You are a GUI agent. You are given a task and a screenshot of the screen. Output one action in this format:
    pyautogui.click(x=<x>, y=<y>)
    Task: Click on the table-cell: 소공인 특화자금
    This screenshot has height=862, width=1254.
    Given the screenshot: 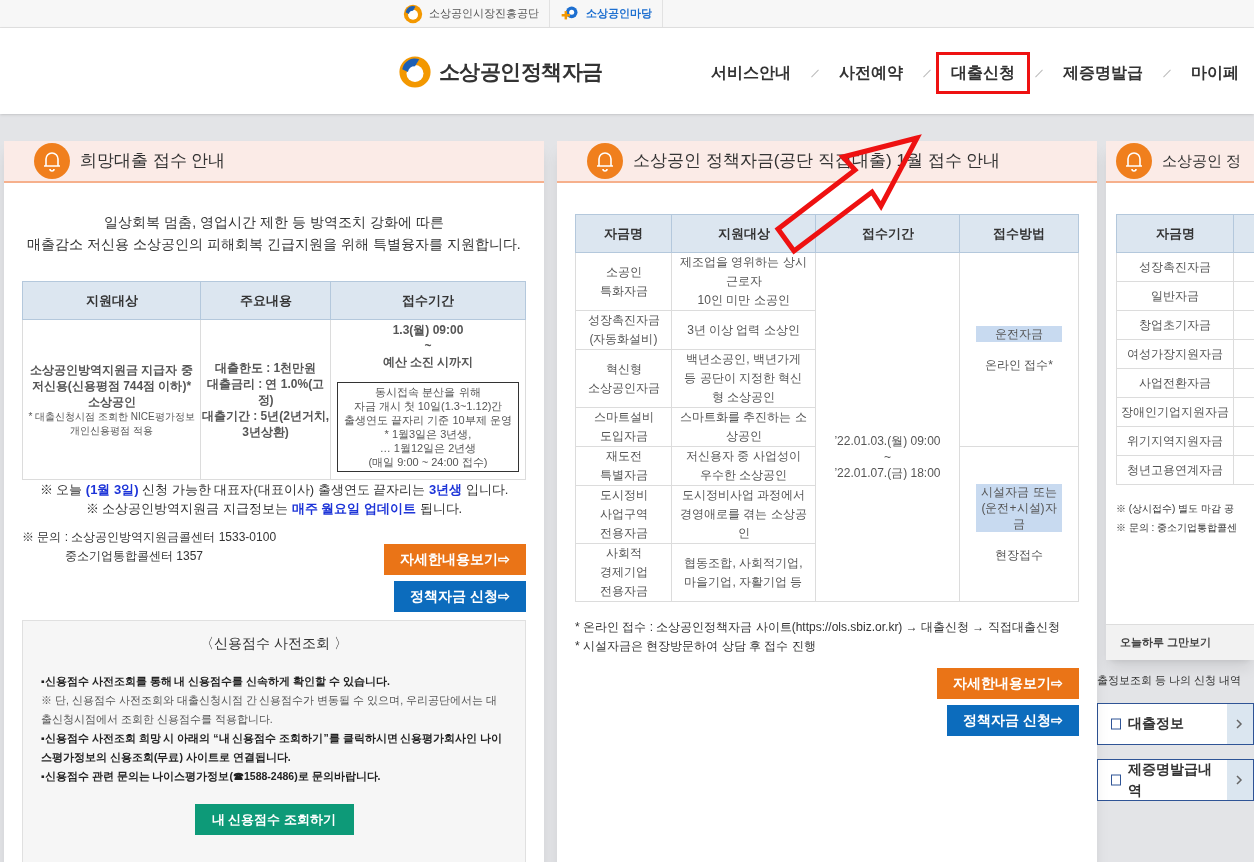 What is the action you would take?
    pyautogui.click(x=623, y=281)
    